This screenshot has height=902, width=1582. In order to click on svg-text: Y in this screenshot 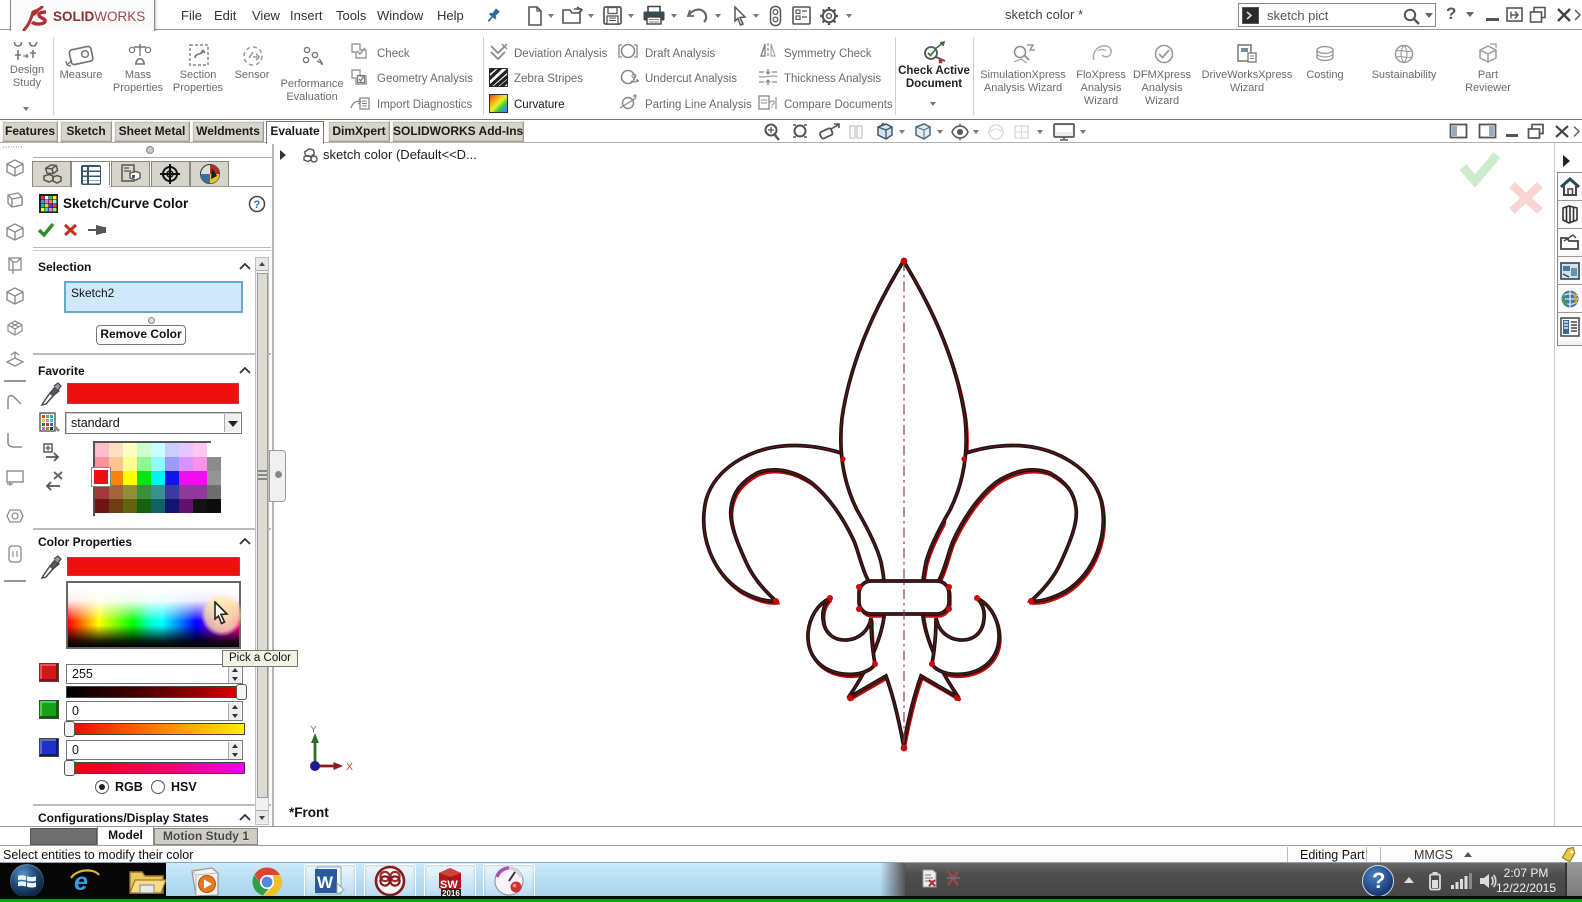, I will do `click(313, 731)`.